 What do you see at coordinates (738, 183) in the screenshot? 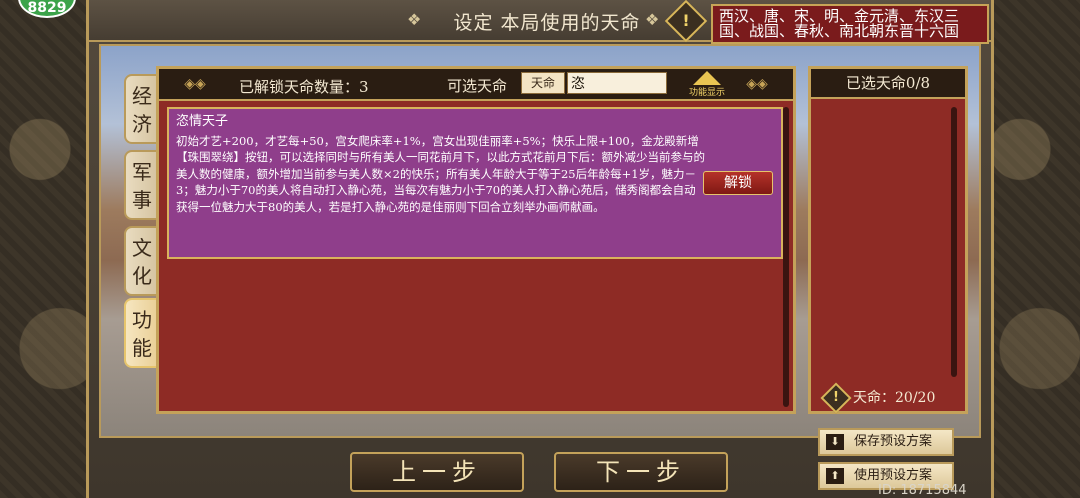
I see `unlock-button: 解锁` at bounding box center [738, 183].